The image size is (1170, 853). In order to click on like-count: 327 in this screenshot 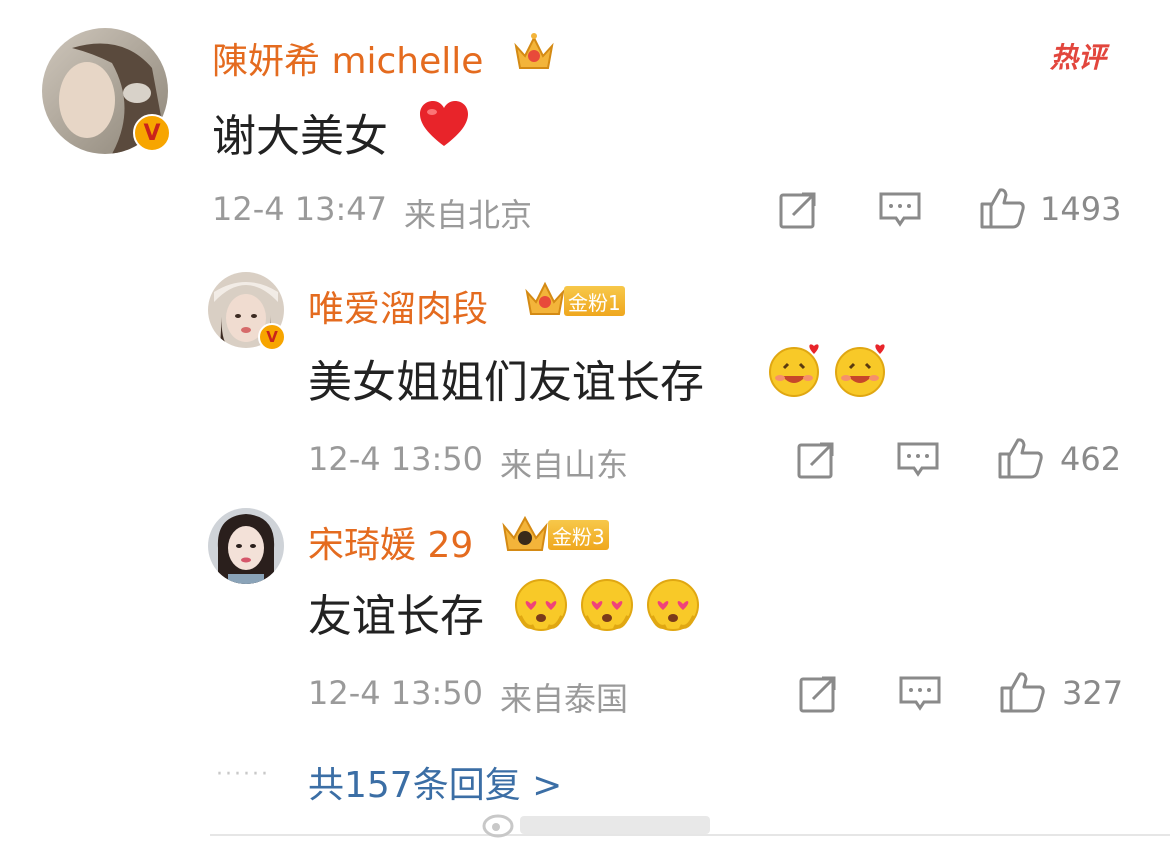, I will do `click(1093, 693)`.